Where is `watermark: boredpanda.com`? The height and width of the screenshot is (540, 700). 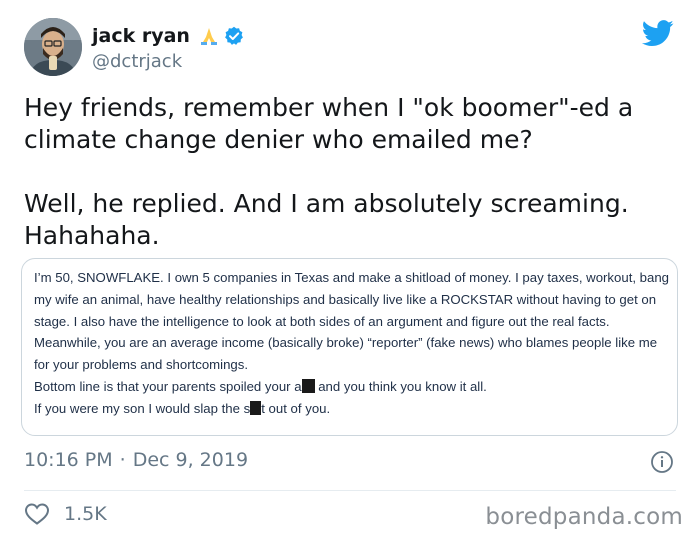
watermark: boredpanda.com is located at coordinates (584, 517).